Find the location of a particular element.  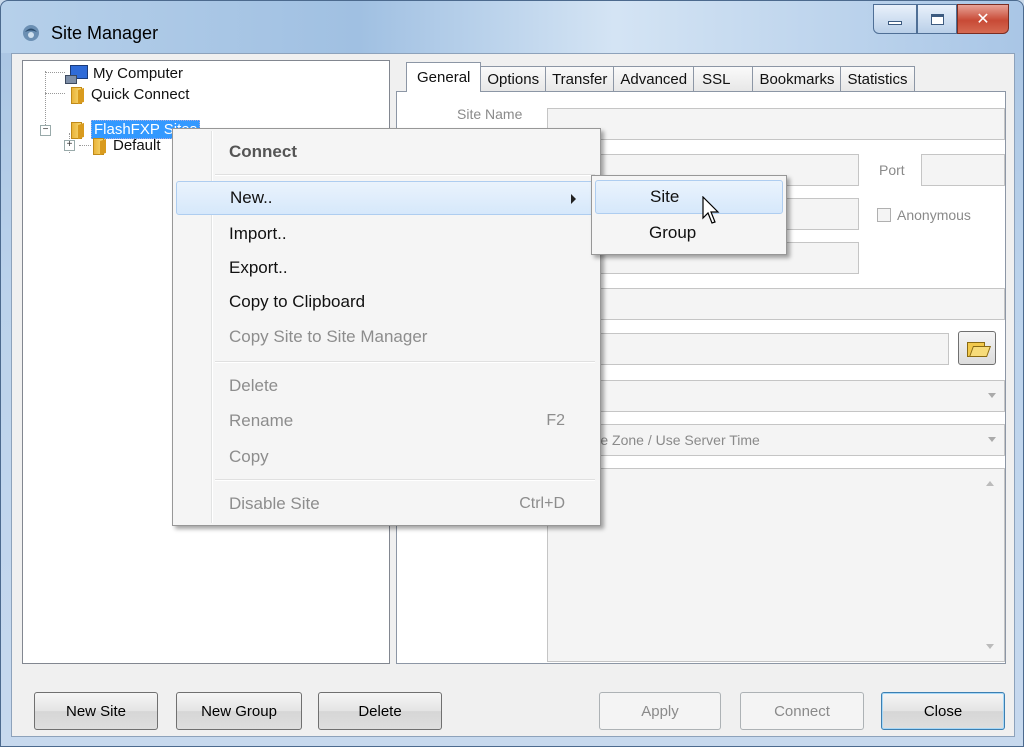

menu-item-label: New.. is located at coordinates (251, 197).